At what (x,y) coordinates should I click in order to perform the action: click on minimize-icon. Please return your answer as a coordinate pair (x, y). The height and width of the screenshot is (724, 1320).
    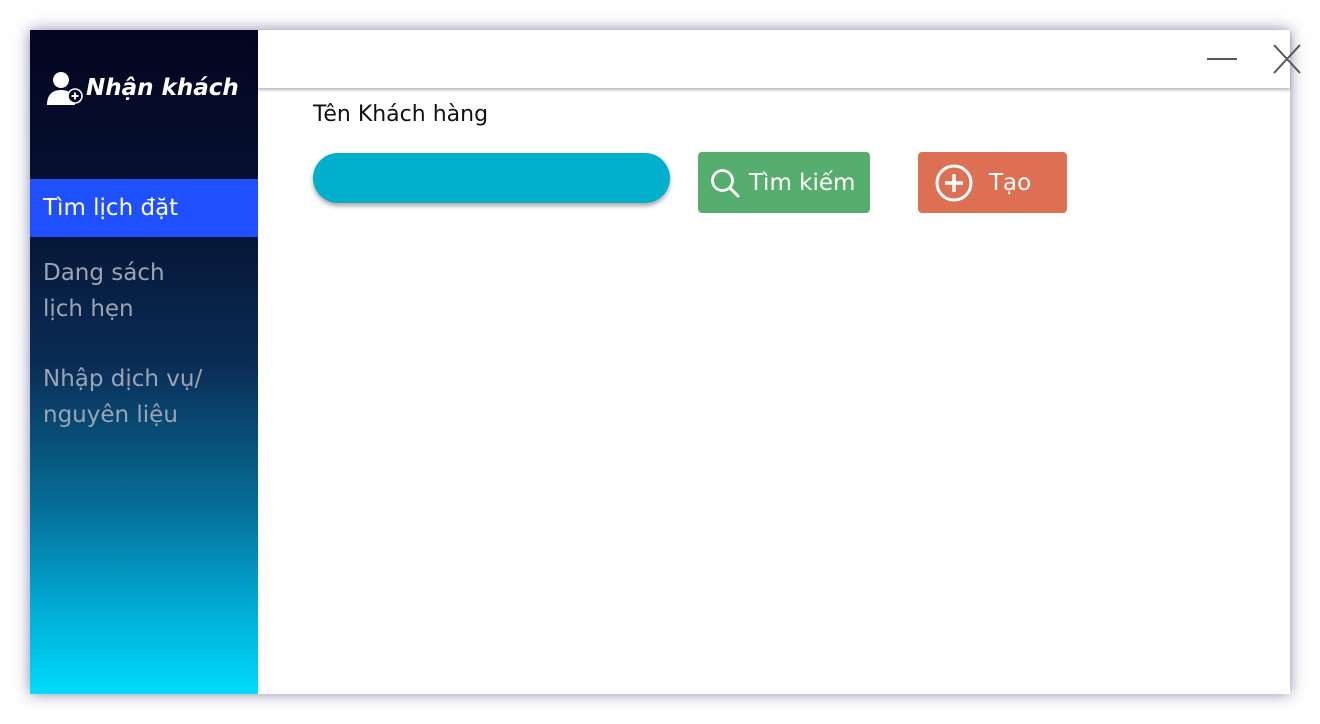
    Looking at the image, I should click on (1222, 59).